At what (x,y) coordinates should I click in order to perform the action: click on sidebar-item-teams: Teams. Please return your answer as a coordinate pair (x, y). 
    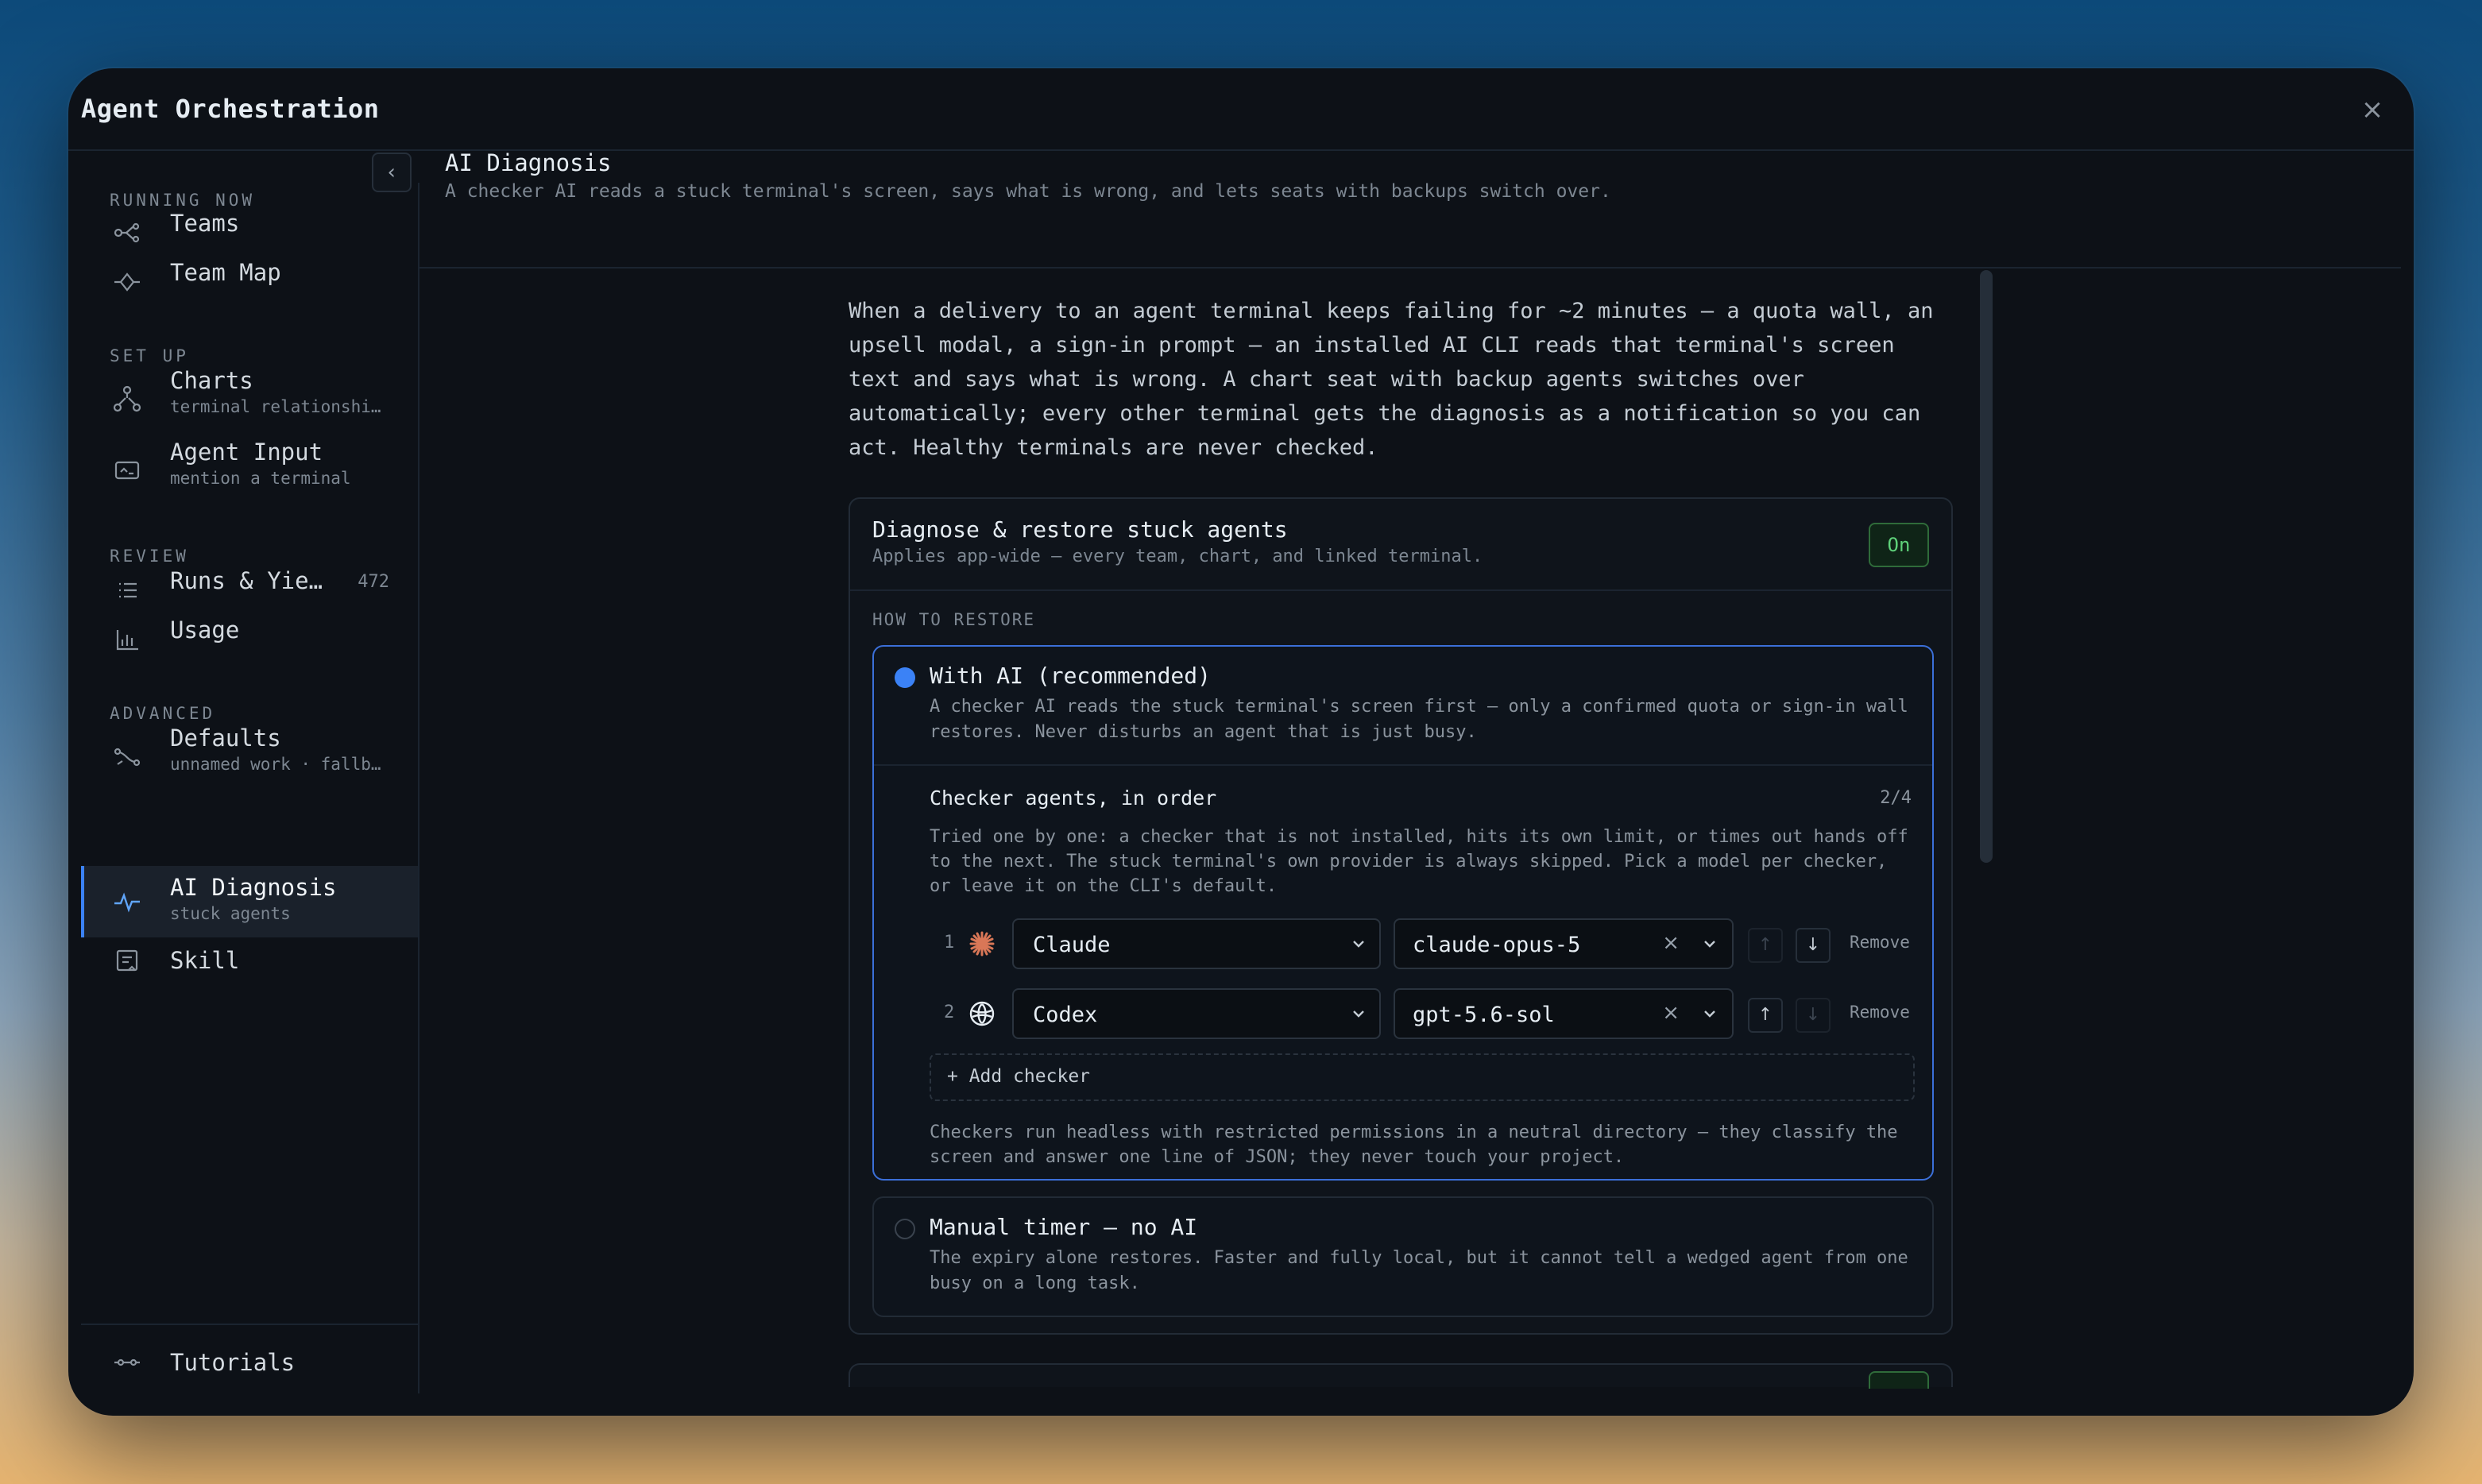
    Looking at the image, I should click on (249, 233).